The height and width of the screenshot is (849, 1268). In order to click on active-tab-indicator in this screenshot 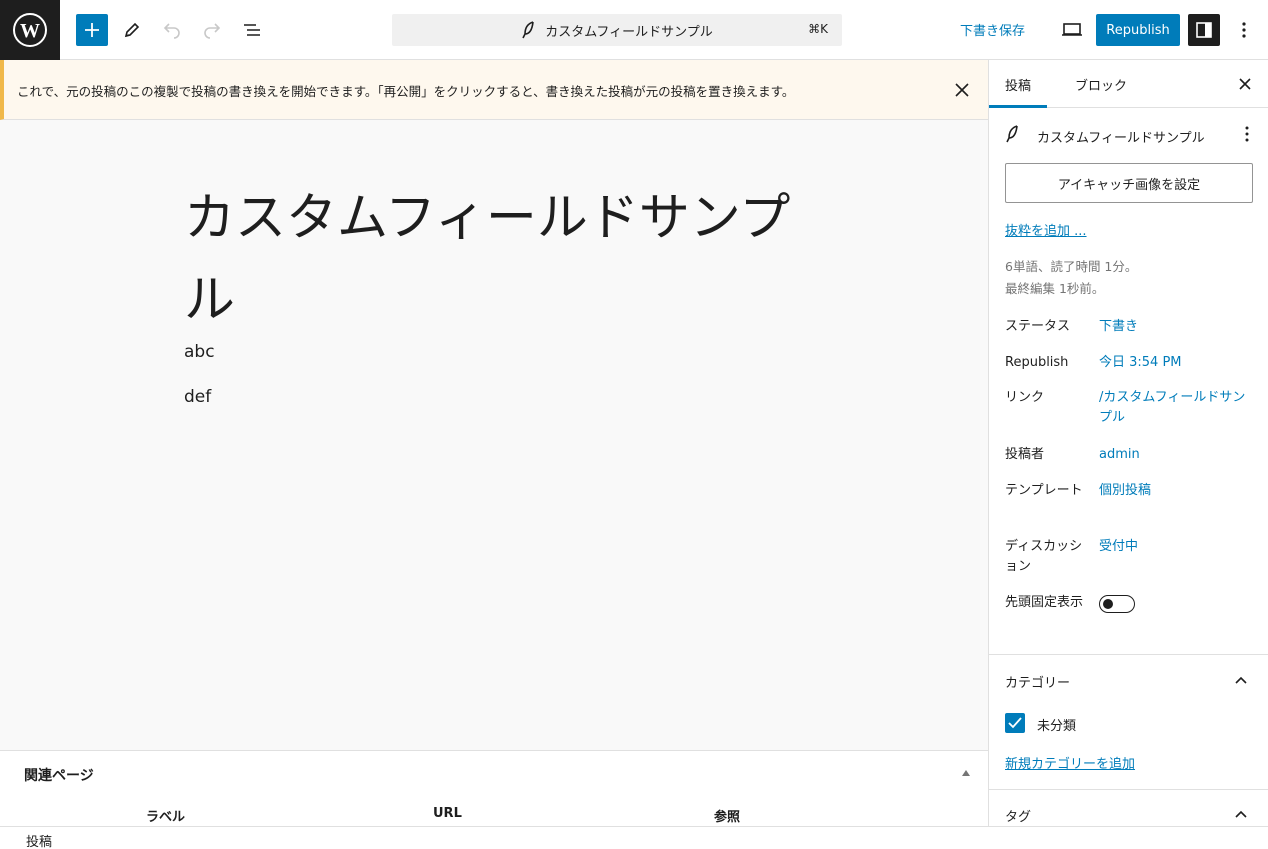, I will do `click(1018, 106)`.